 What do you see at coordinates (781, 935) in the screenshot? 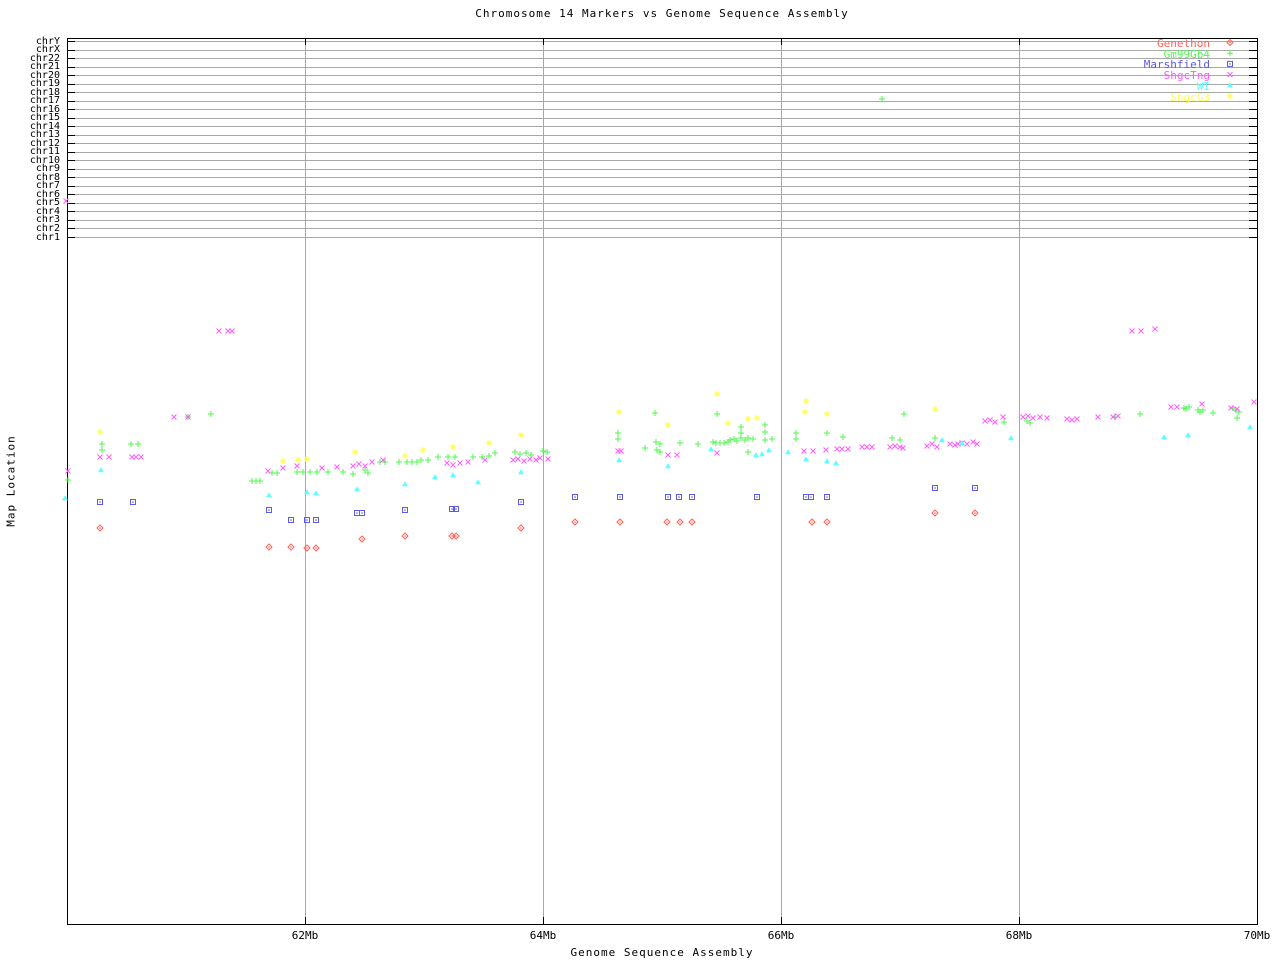
I see `x-tick-label: 66Mb` at bounding box center [781, 935].